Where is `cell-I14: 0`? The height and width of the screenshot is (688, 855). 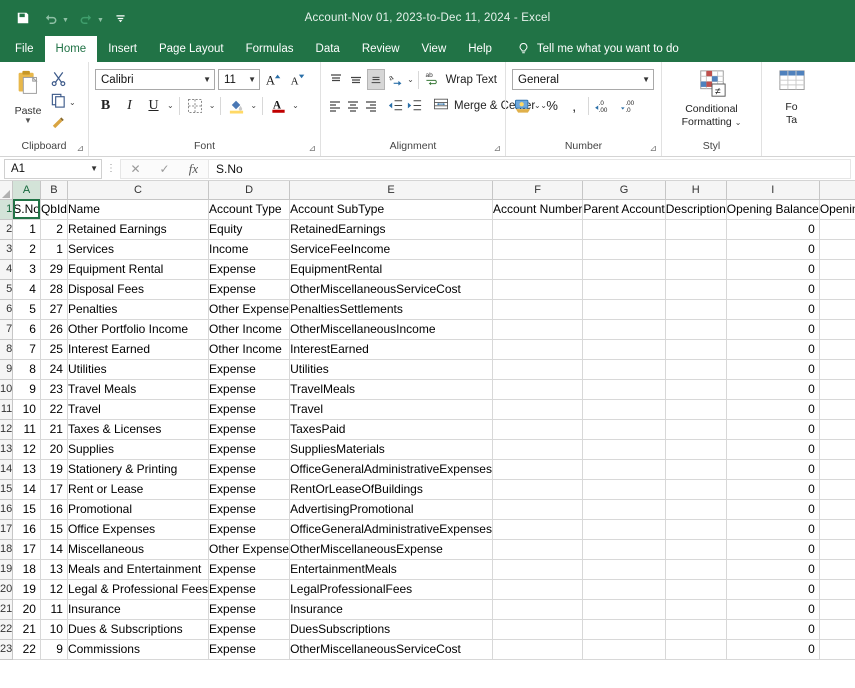 cell-I14: 0 is located at coordinates (773, 469).